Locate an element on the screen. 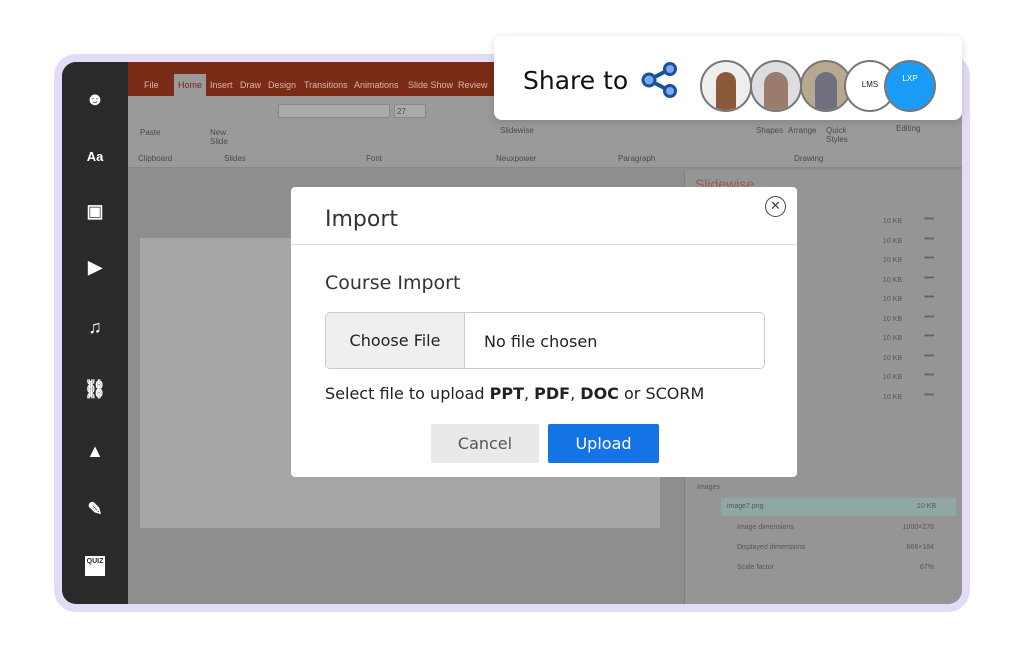 The image size is (1024, 666). upload-button: Upload is located at coordinates (603, 443).